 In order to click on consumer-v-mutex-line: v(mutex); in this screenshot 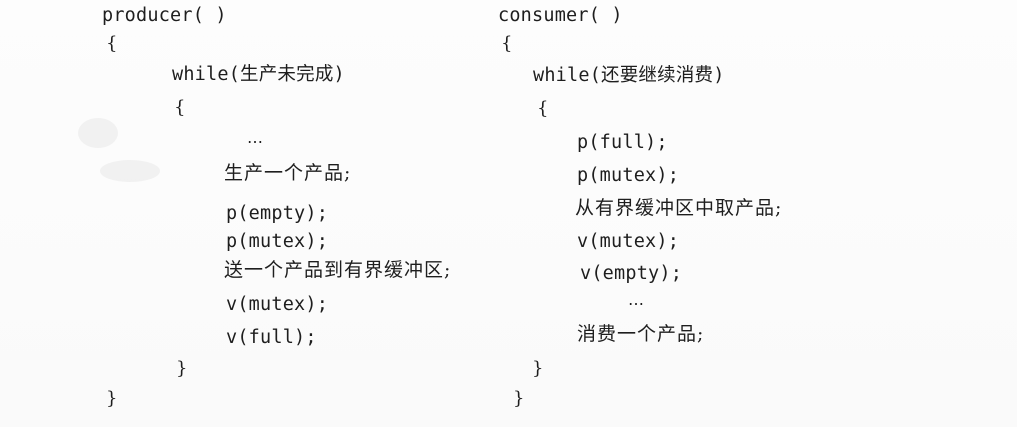, I will do `click(628, 241)`.